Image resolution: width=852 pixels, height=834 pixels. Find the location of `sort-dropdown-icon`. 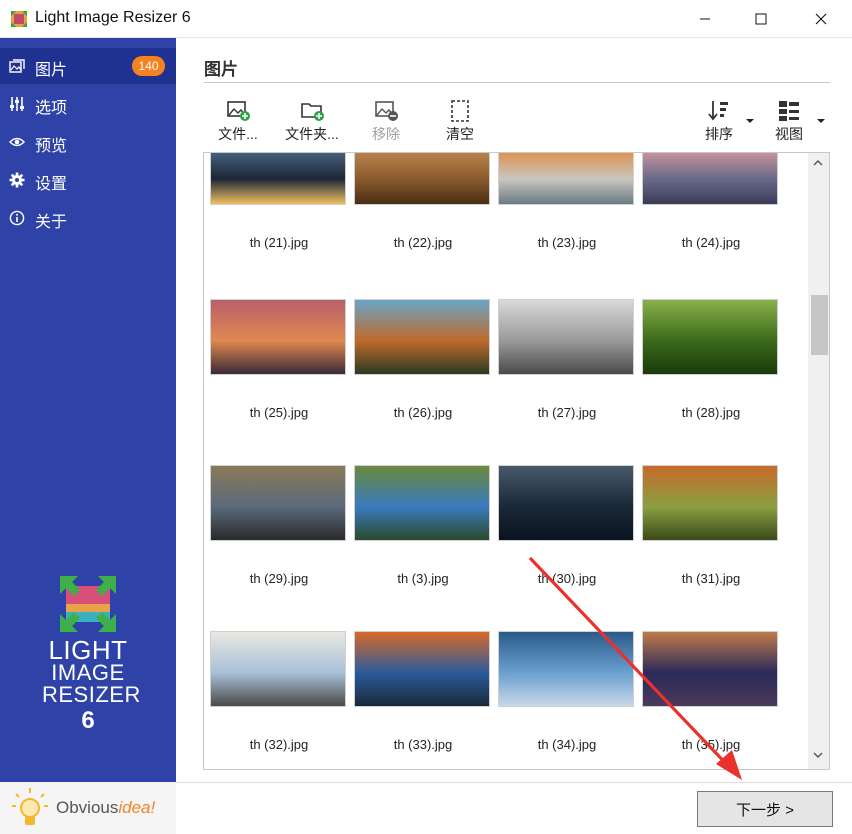

sort-dropdown-icon is located at coordinates (750, 121).